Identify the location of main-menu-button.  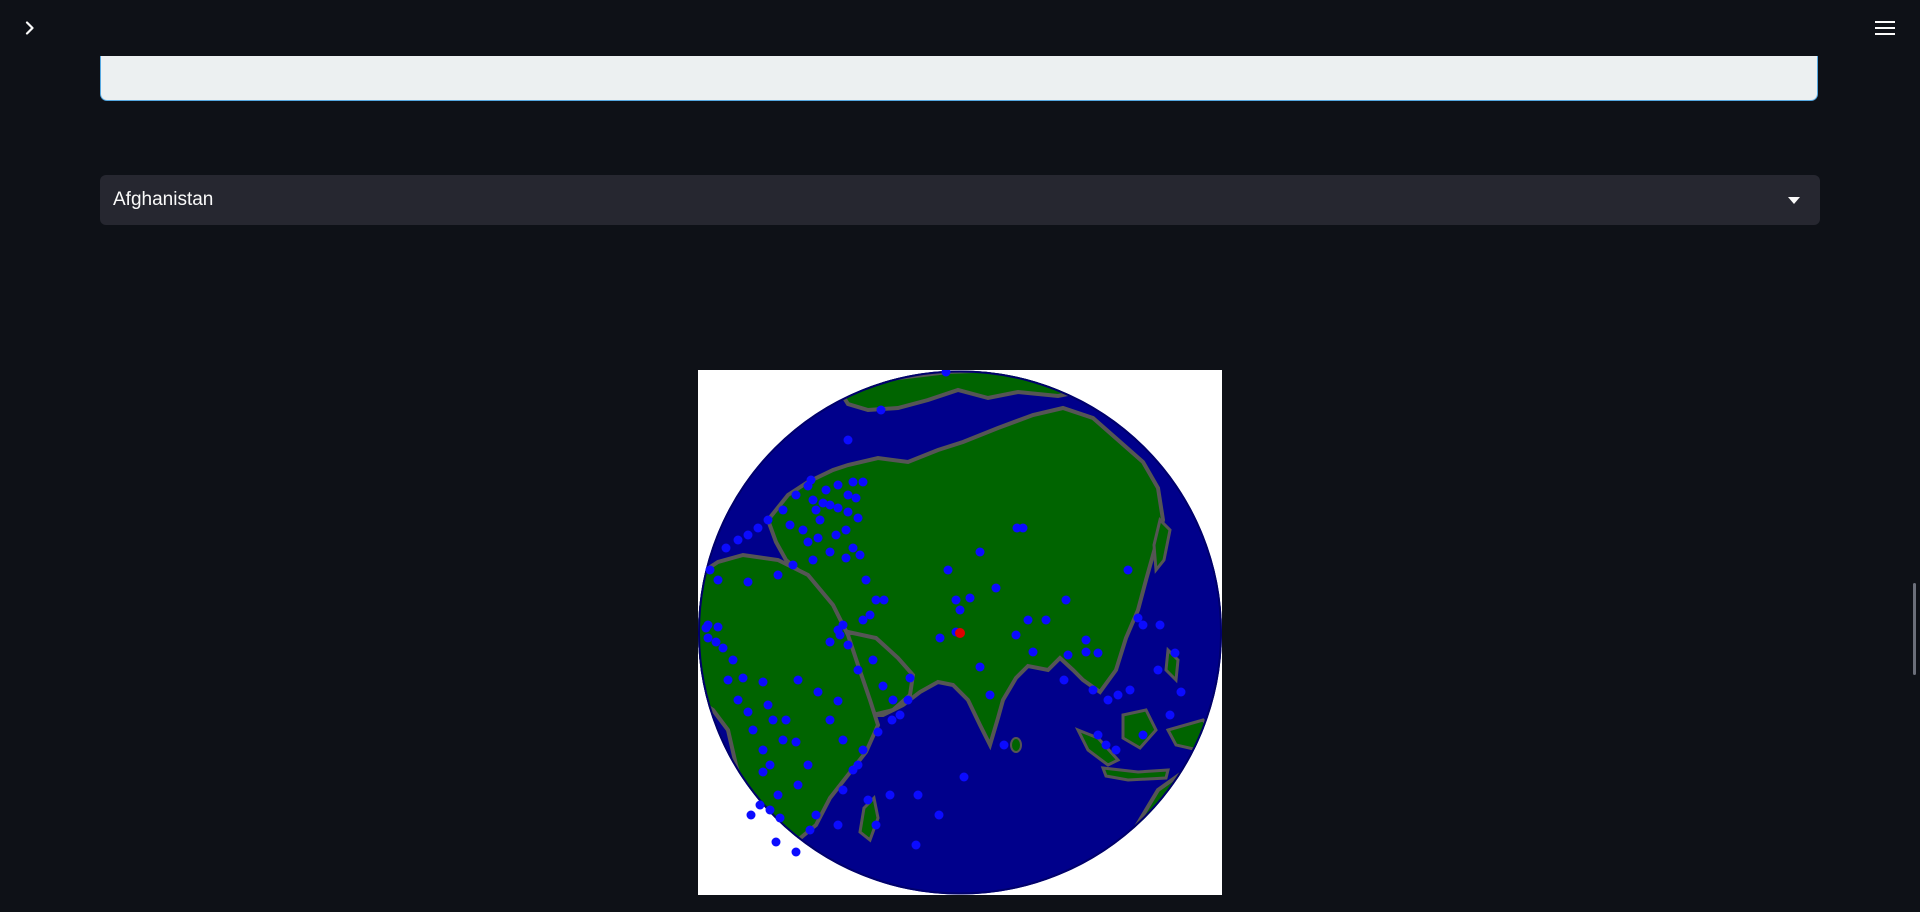
(1885, 28).